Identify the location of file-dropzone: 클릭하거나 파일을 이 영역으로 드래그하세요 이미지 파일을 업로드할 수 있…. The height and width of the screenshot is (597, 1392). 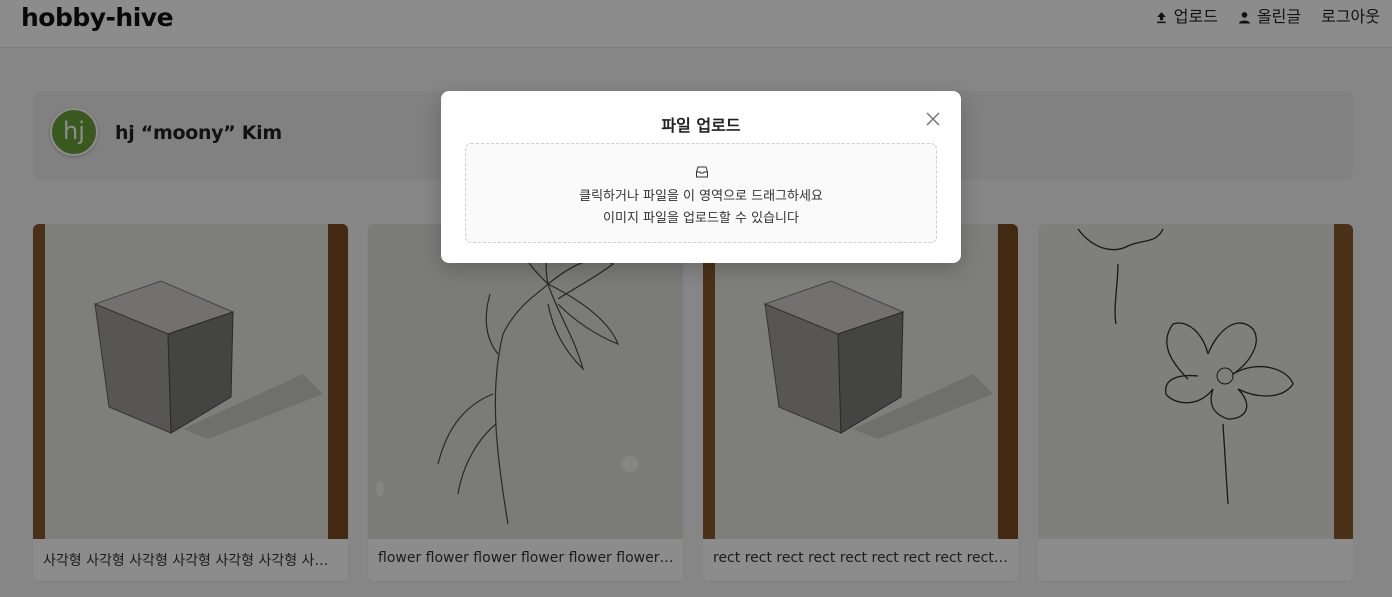
(701, 193).